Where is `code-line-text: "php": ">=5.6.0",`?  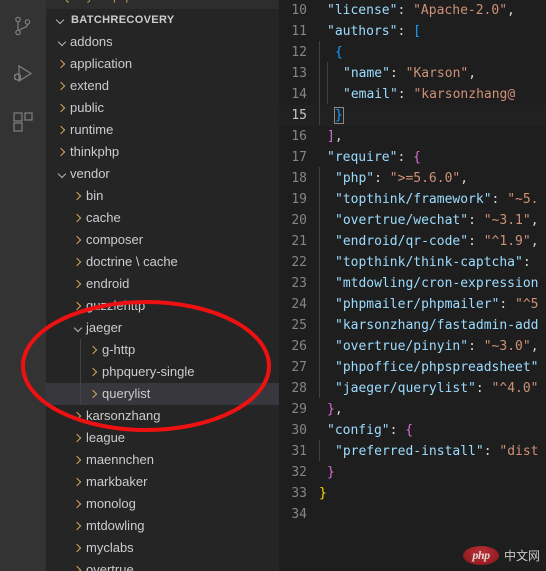
code-line-text: "php": ">=5.6.0", is located at coordinates (391, 177).